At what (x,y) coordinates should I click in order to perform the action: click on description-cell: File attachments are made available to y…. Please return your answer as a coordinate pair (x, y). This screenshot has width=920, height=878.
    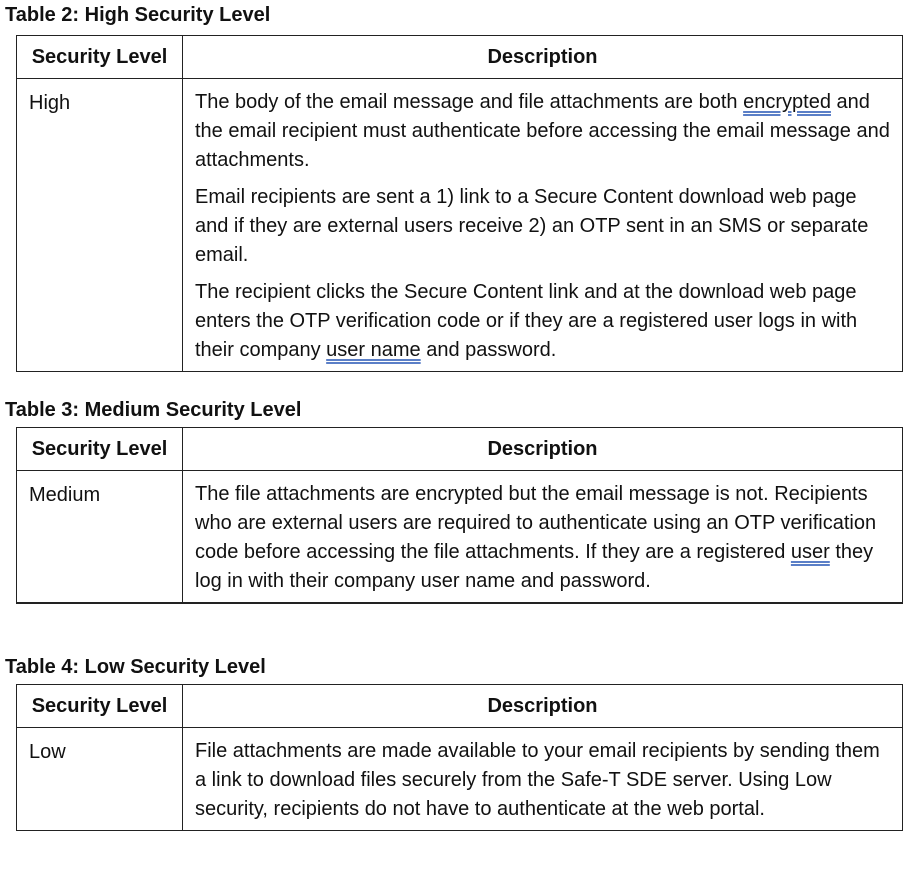
    Looking at the image, I should click on (542, 779).